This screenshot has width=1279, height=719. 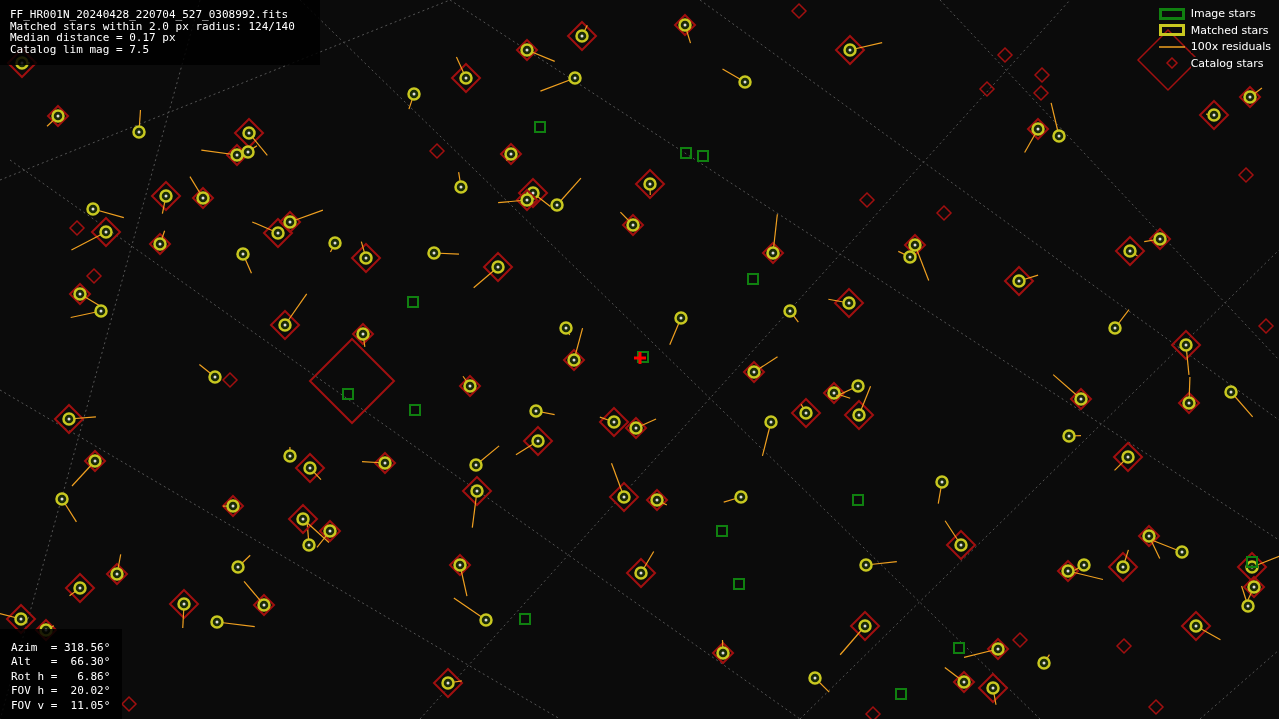 What do you see at coordinates (61, 647) in the screenshot?
I see `info-line: Azim = 318.56°` at bounding box center [61, 647].